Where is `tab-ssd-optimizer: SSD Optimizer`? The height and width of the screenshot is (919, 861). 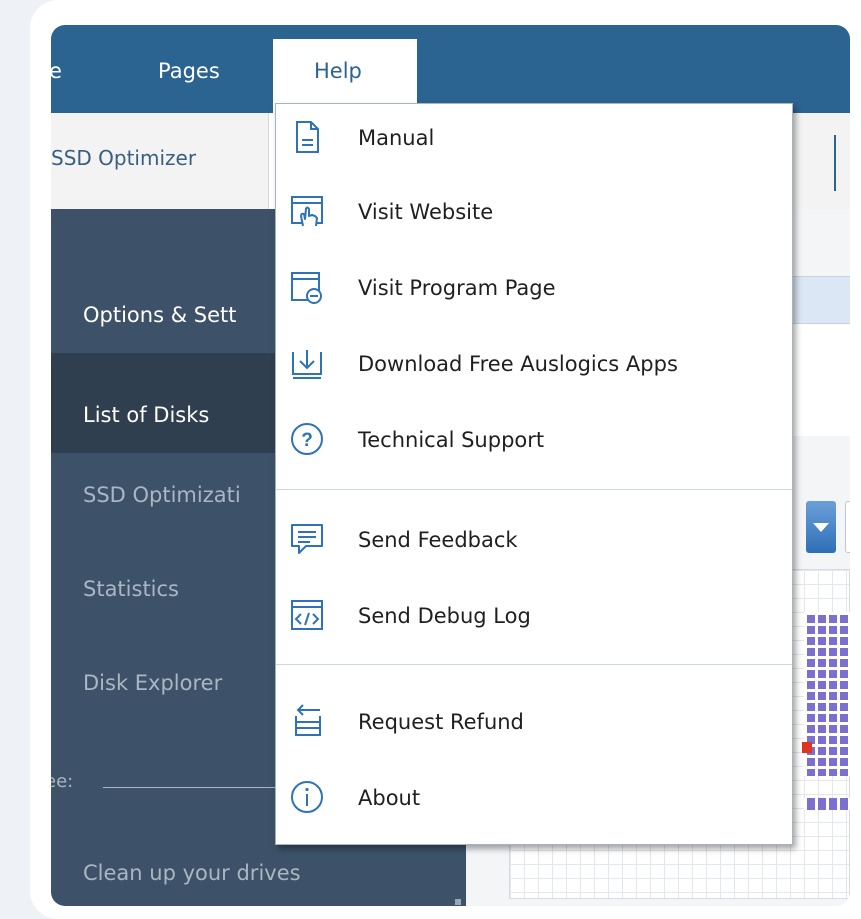 tab-ssd-optimizer: SSD Optimizer is located at coordinates (160, 161).